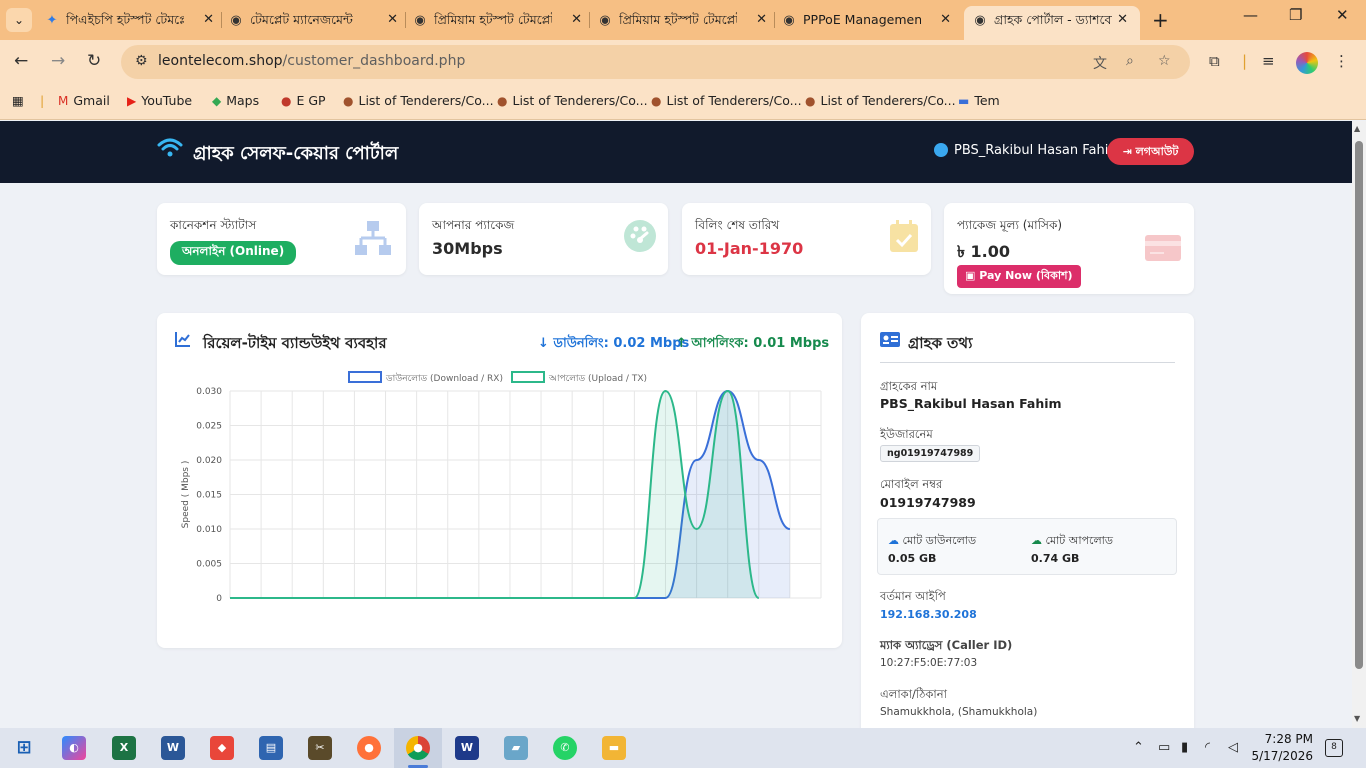 The image size is (1366, 768). I want to click on copilot-icon: ◐, so click(74, 748).